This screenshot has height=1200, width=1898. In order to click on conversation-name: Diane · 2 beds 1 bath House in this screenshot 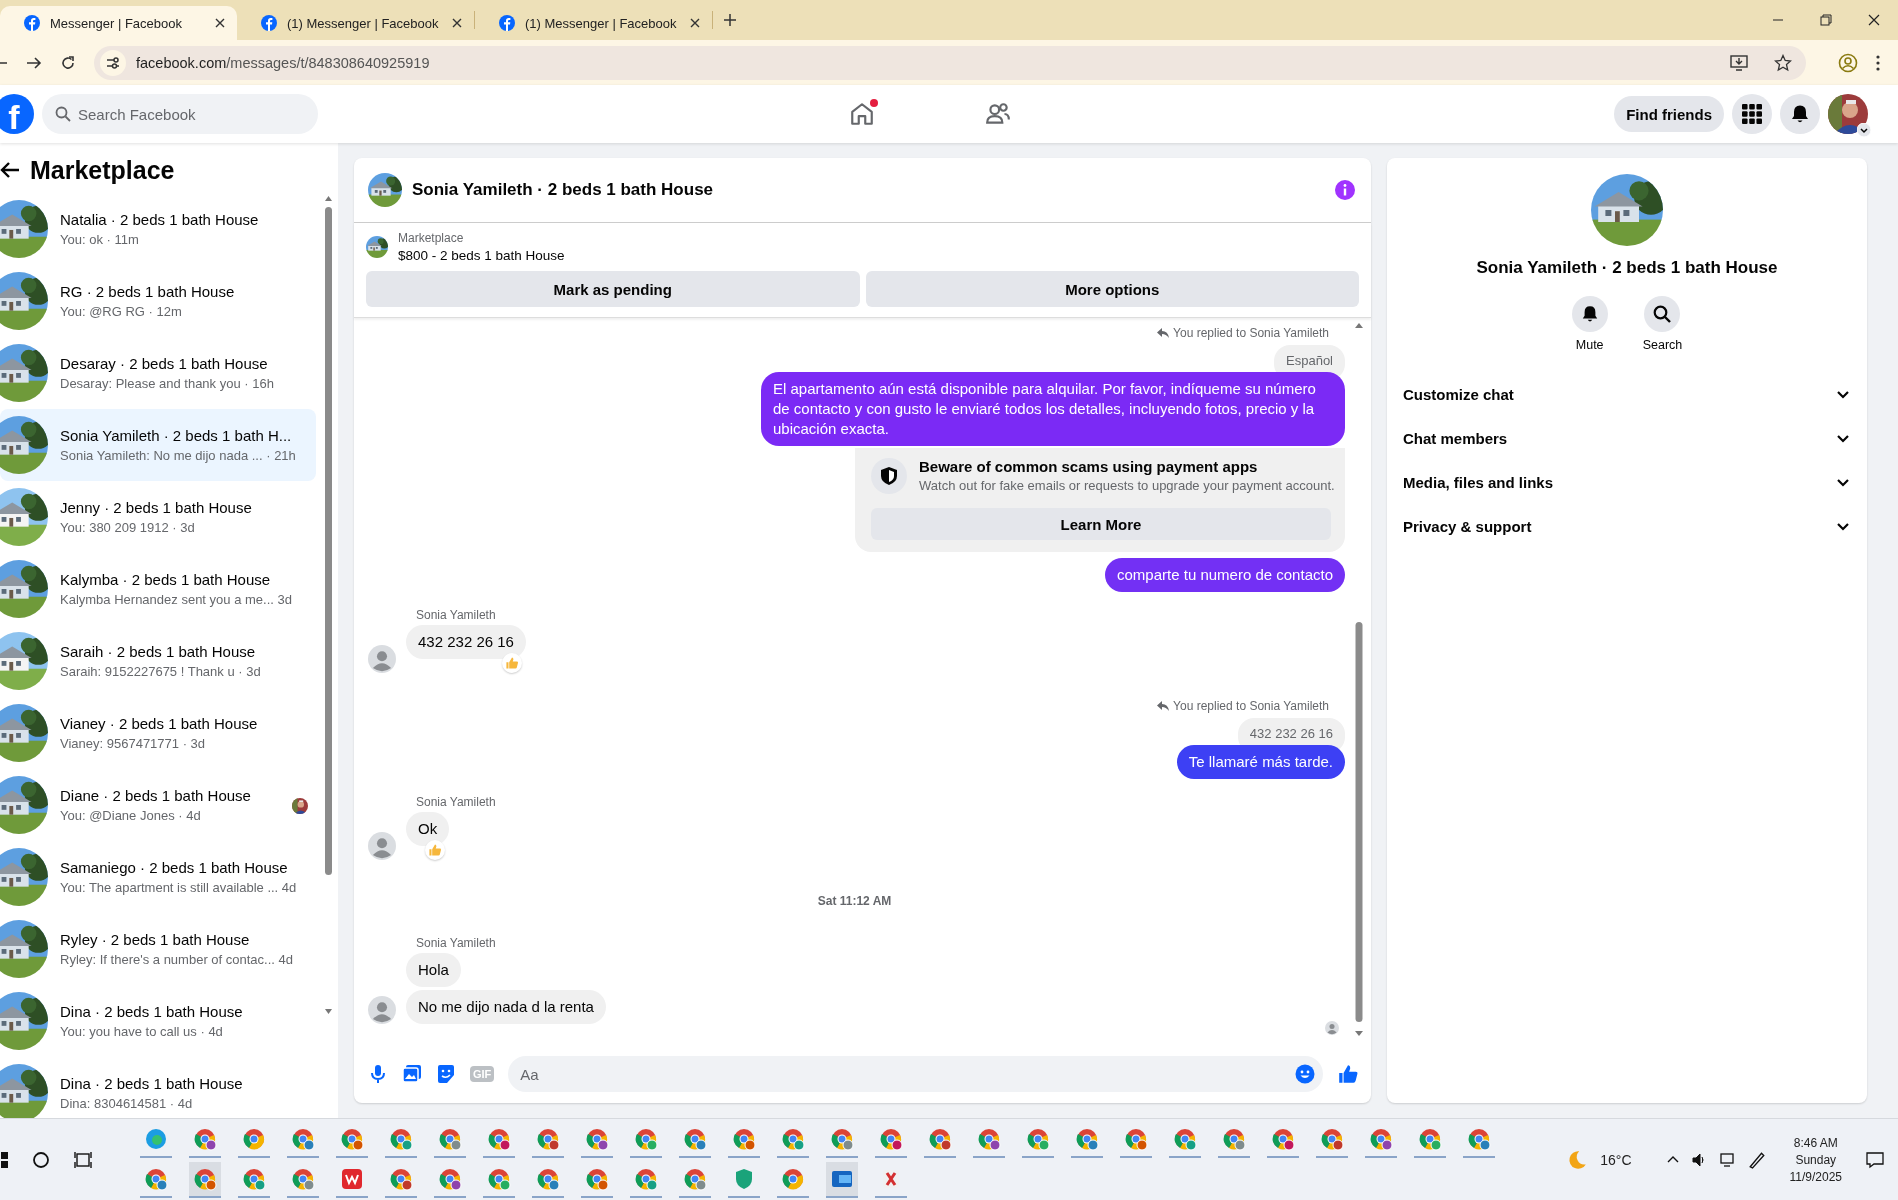, I will do `click(156, 795)`.